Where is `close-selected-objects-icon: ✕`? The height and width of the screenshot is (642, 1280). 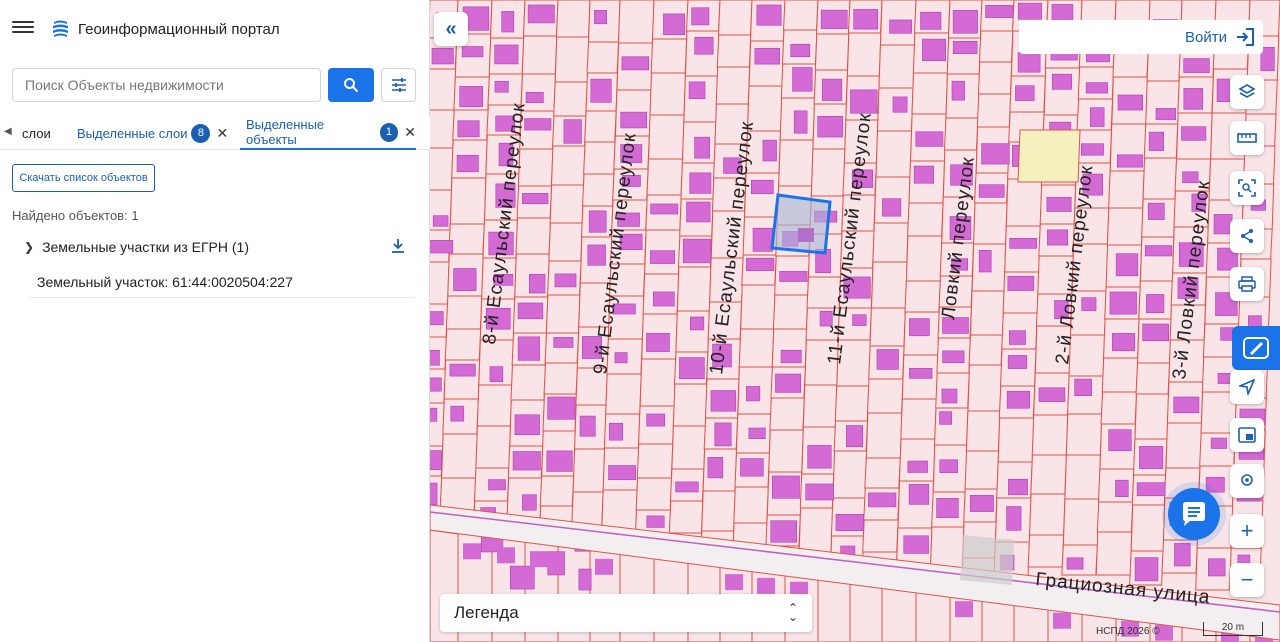 close-selected-objects-icon: ✕ is located at coordinates (410, 132).